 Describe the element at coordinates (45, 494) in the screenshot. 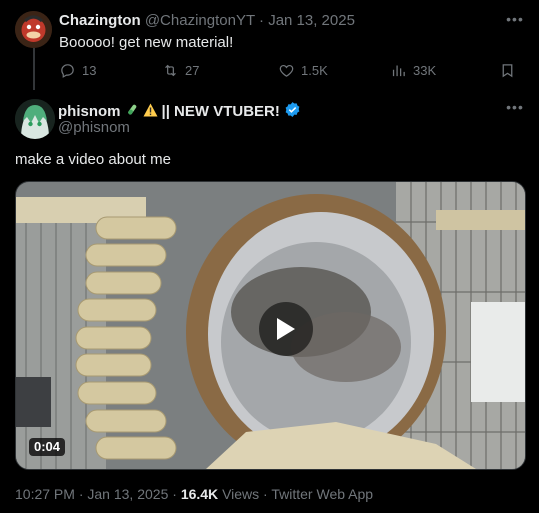

I see `post-time: 10:27 PM` at that location.